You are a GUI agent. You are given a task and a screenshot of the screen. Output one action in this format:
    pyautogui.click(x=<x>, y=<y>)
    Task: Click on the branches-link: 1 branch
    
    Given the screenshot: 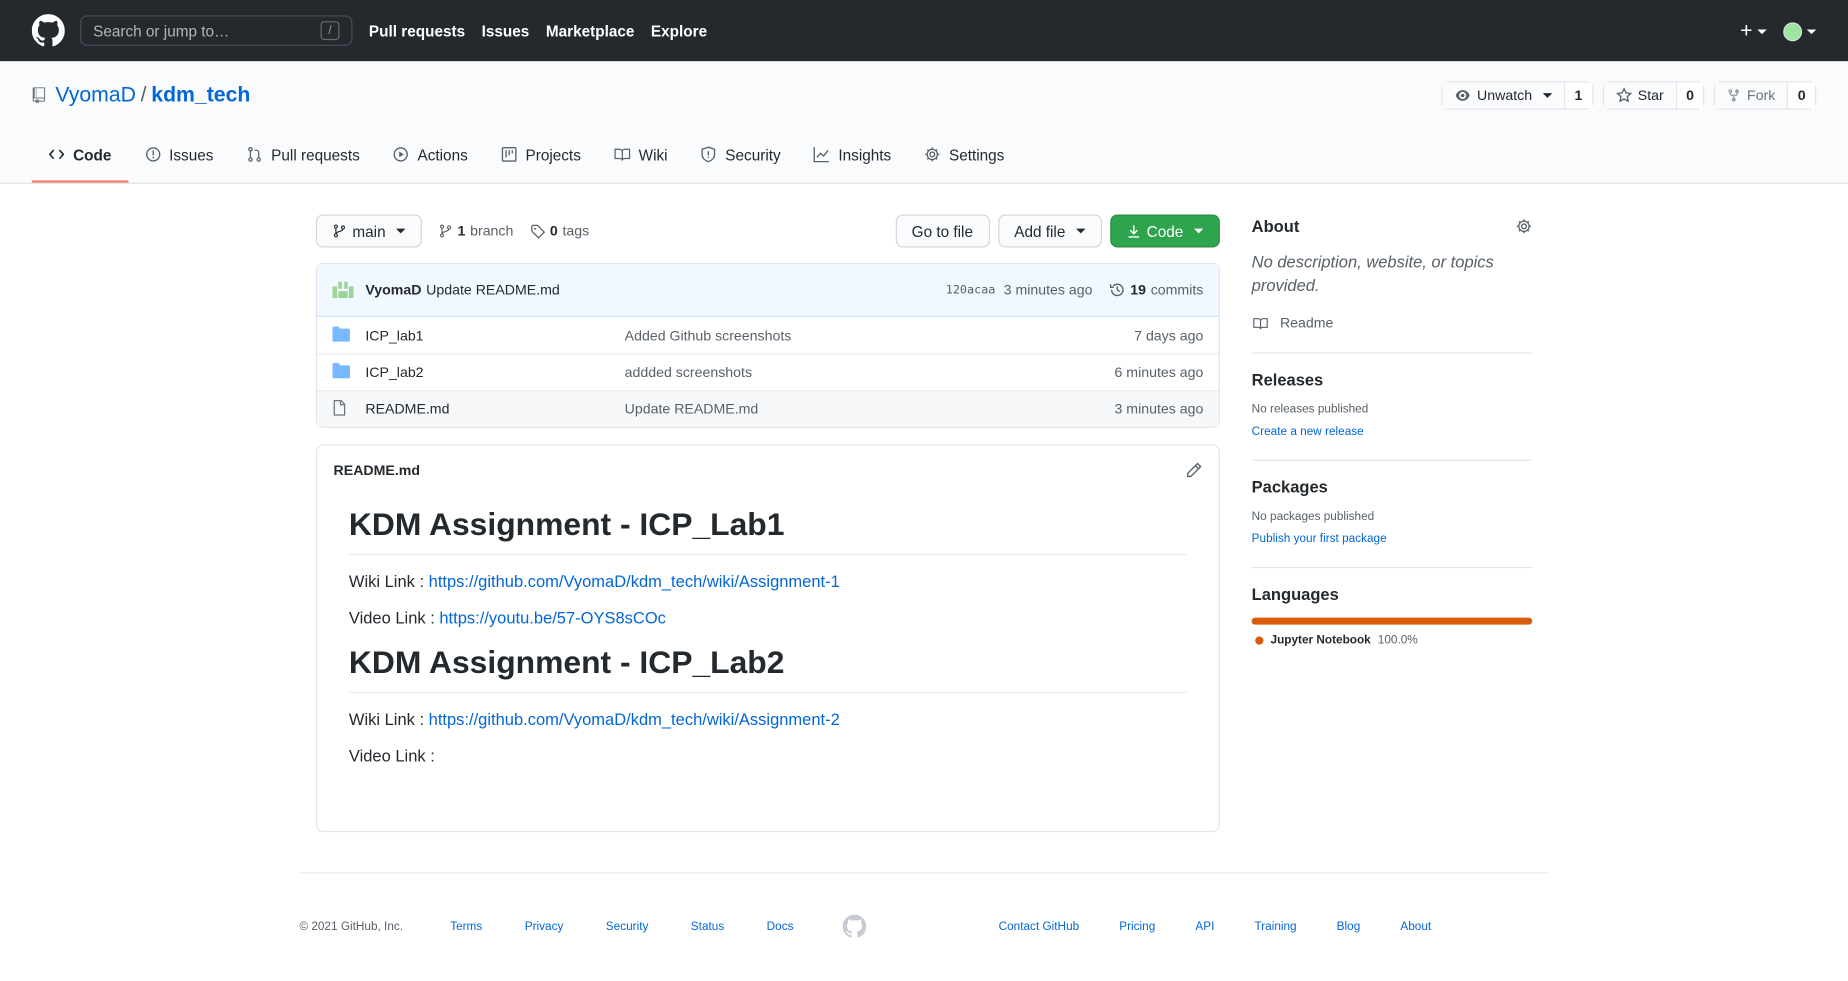 What is the action you would take?
    pyautogui.click(x=476, y=231)
    